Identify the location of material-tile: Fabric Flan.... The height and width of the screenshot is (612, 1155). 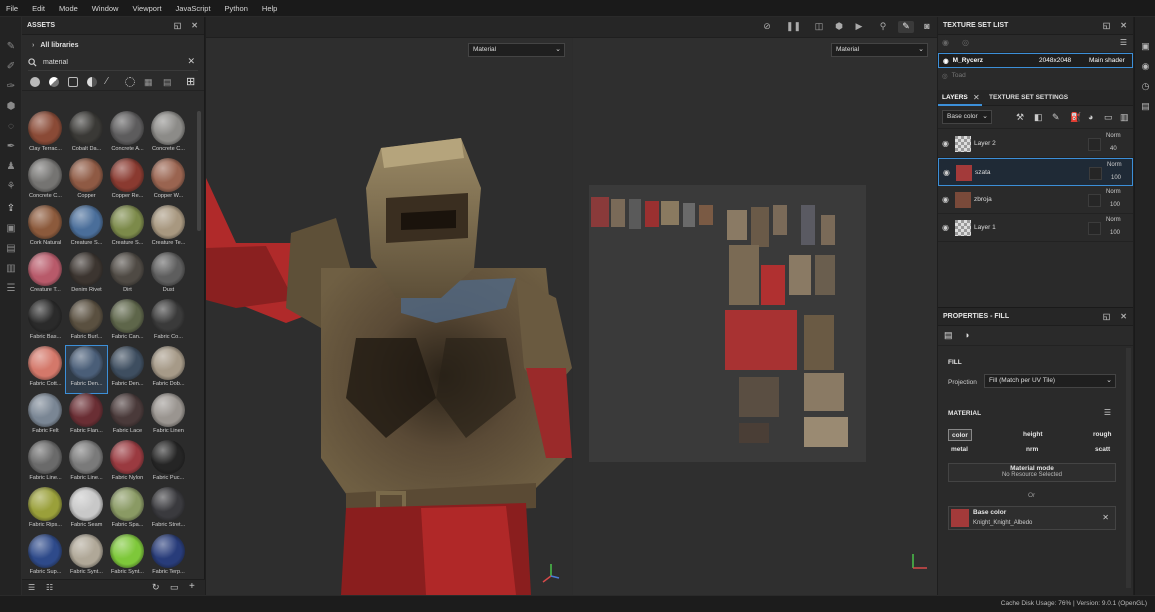
(86, 416).